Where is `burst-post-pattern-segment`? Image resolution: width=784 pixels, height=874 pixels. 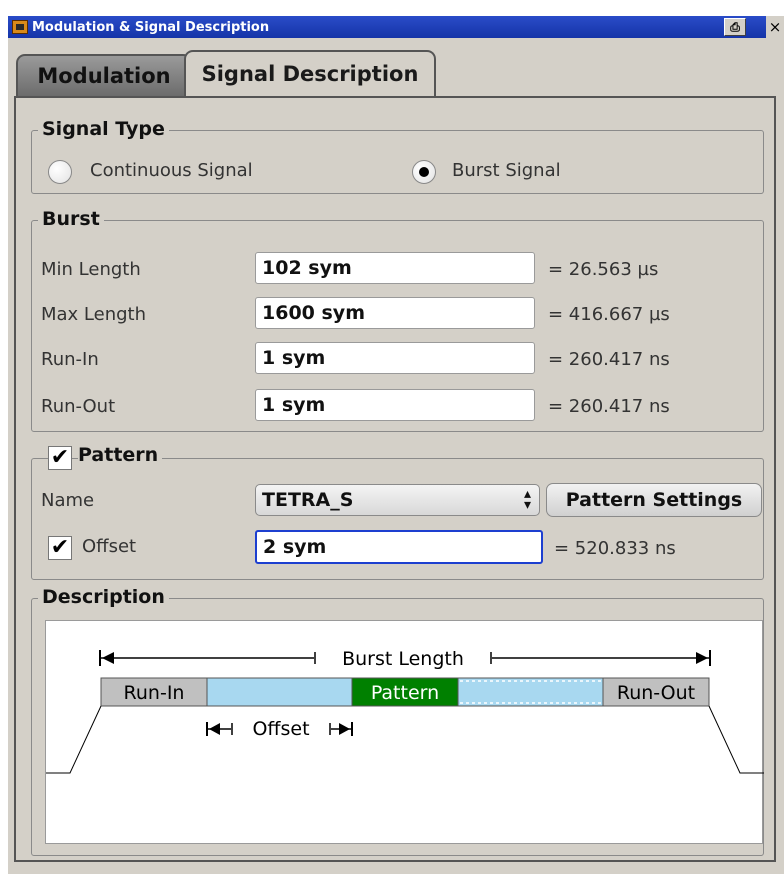 burst-post-pattern-segment is located at coordinates (530, 692).